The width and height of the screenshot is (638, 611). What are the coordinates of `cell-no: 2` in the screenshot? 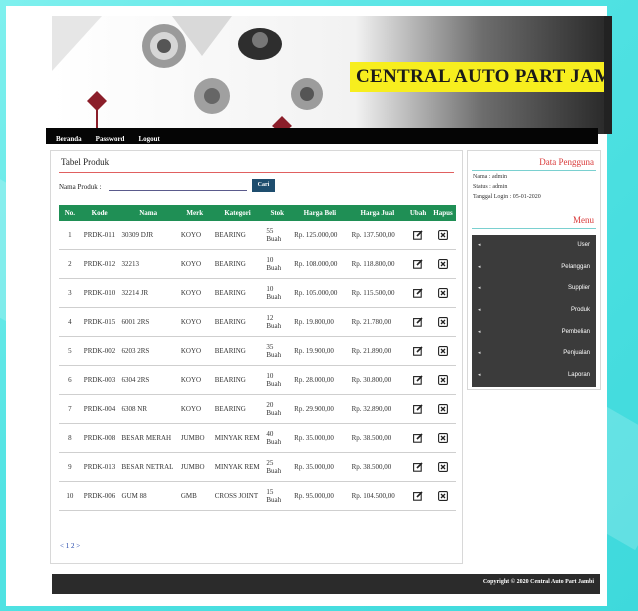 It's located at (70, 264).